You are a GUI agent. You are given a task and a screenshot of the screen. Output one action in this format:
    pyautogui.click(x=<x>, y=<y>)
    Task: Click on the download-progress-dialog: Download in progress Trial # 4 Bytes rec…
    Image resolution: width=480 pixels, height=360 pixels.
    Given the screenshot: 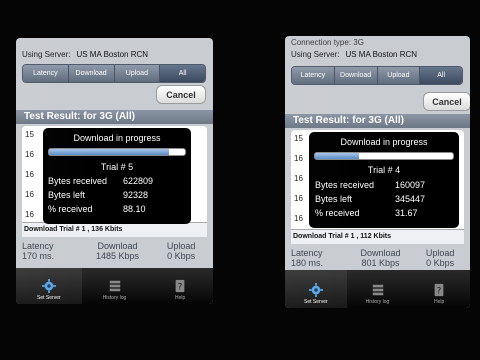 What is the action you would take?
    pyautogui.click(x=384, y=180)
    